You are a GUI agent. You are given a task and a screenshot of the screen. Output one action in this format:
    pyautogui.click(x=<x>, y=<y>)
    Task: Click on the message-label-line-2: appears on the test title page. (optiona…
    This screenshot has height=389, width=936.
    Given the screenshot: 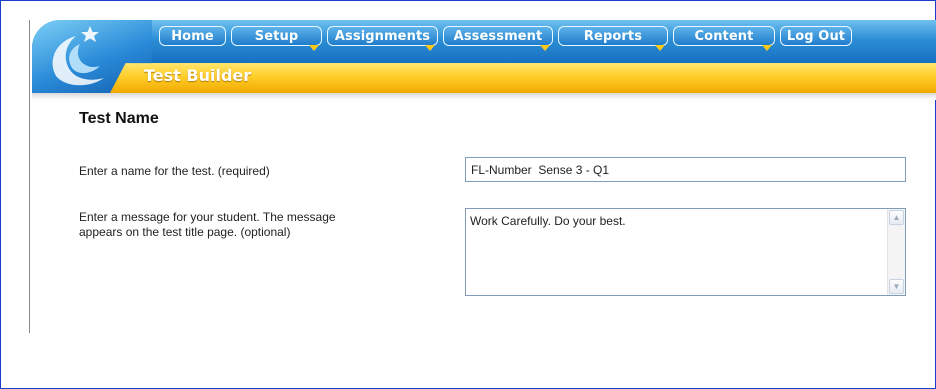 What is the action you would take?
    pyautogui.click(x=185, y=232)
    